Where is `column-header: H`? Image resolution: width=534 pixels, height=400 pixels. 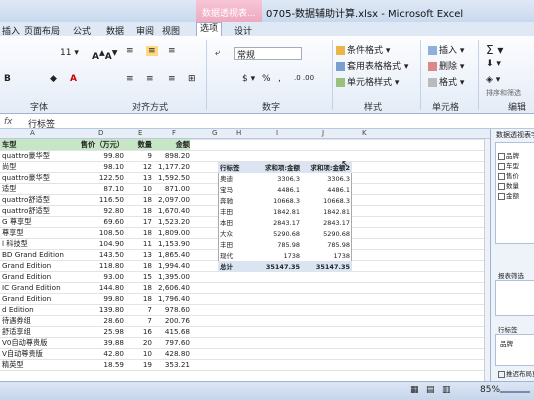
column-header: H is located at coordinates (238, 133).